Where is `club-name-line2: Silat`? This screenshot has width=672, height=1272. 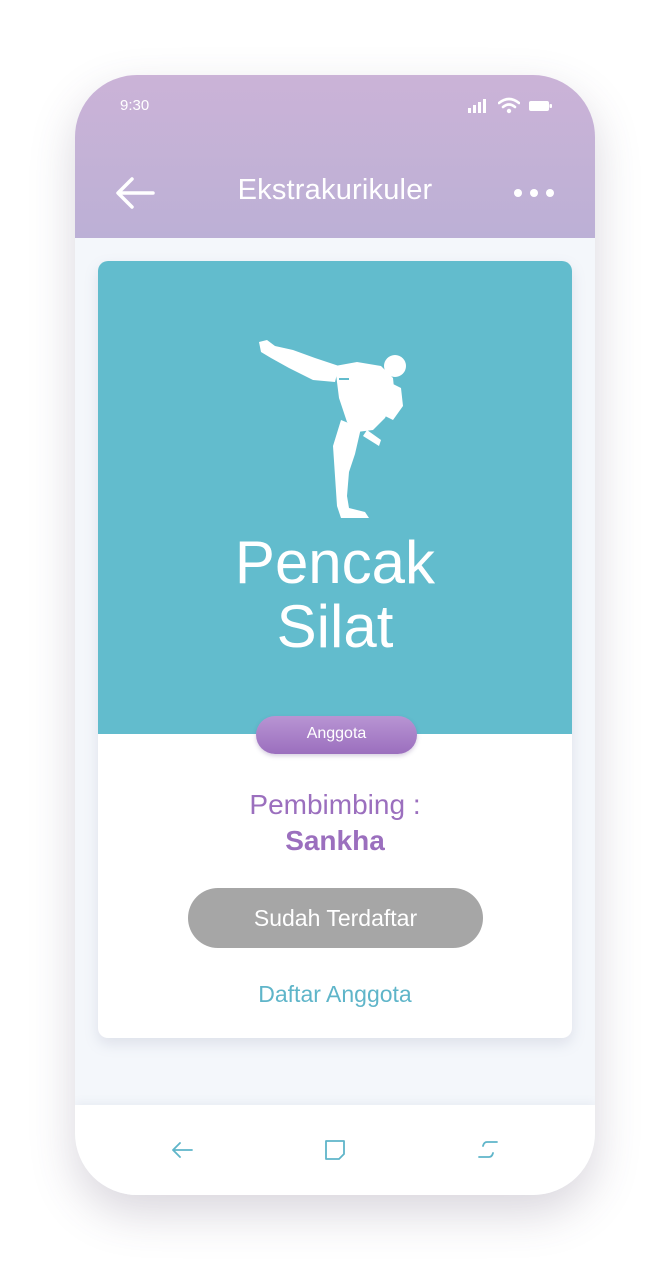
club-name-line2: Silat is located at coordinates (335, 626).